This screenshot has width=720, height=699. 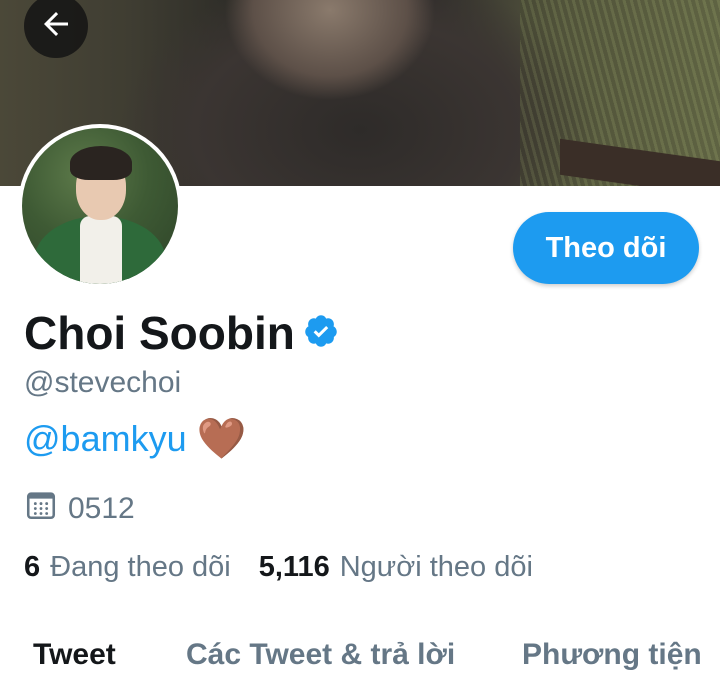 What do you see at coordinates (74, 655) in the screenshot?
I see `tab-tweets: Tweet` at bounding box center [74, 655].